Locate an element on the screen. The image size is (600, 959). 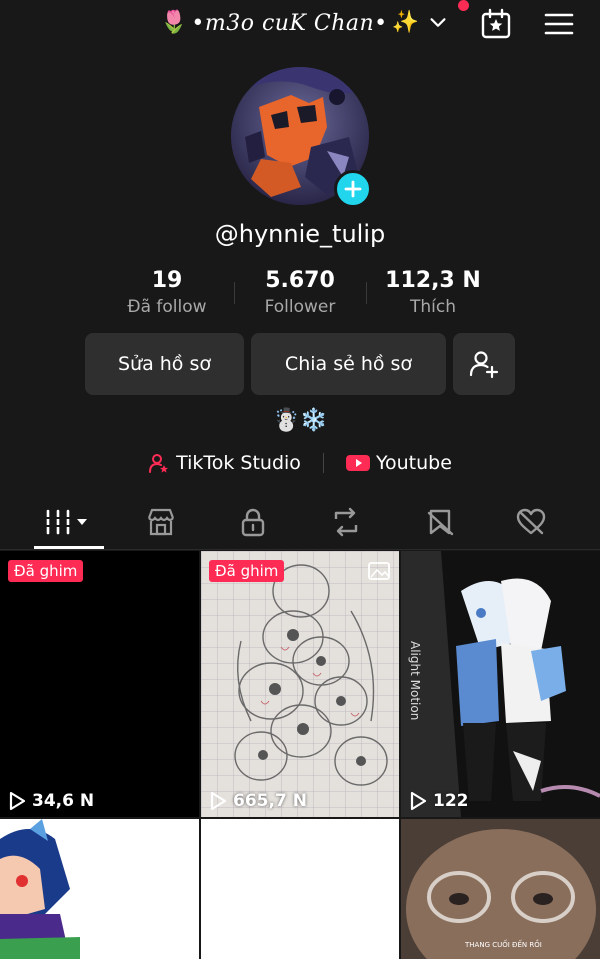
calendar-star-icon is located at coordinates (496, 23).